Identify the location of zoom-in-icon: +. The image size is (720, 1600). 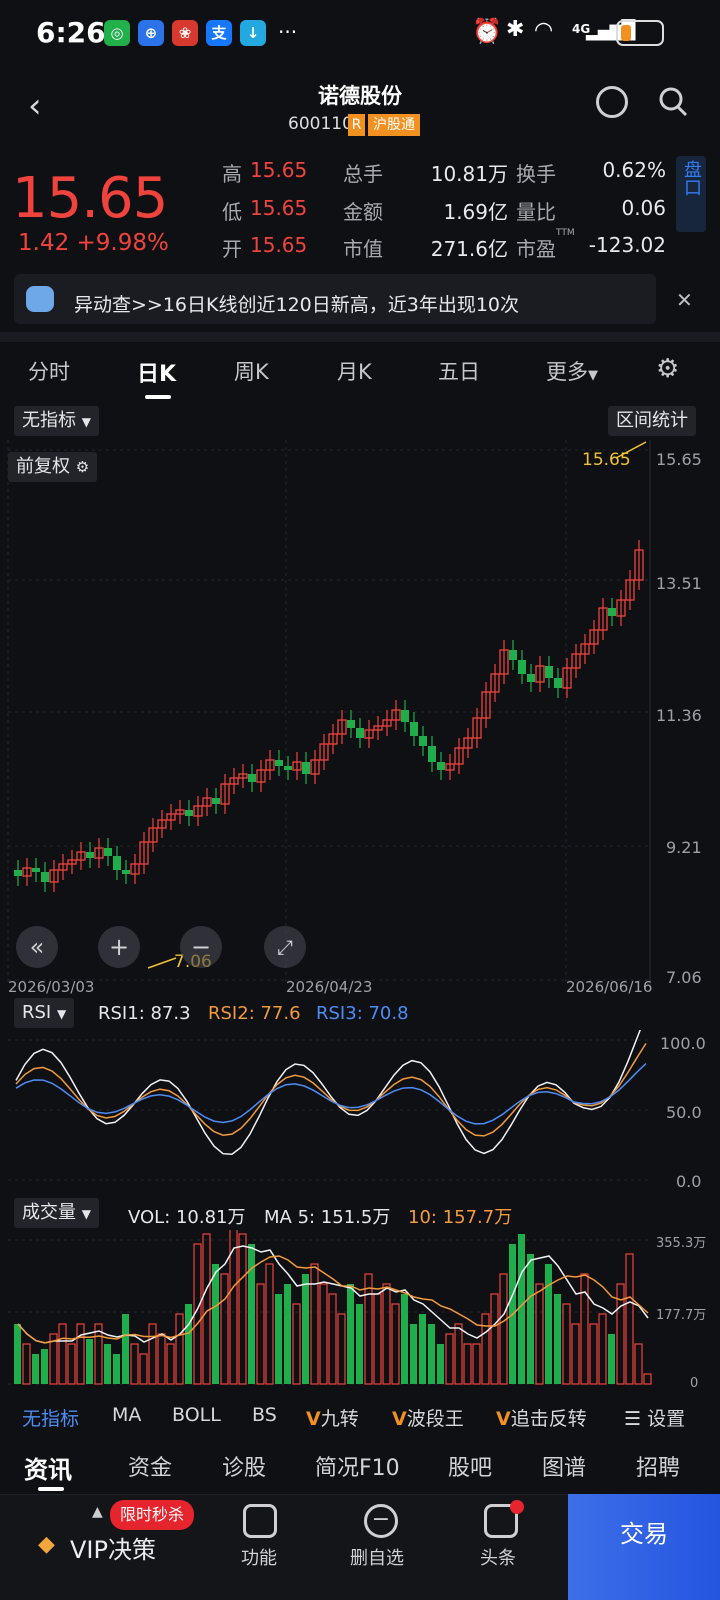
(119, 947).